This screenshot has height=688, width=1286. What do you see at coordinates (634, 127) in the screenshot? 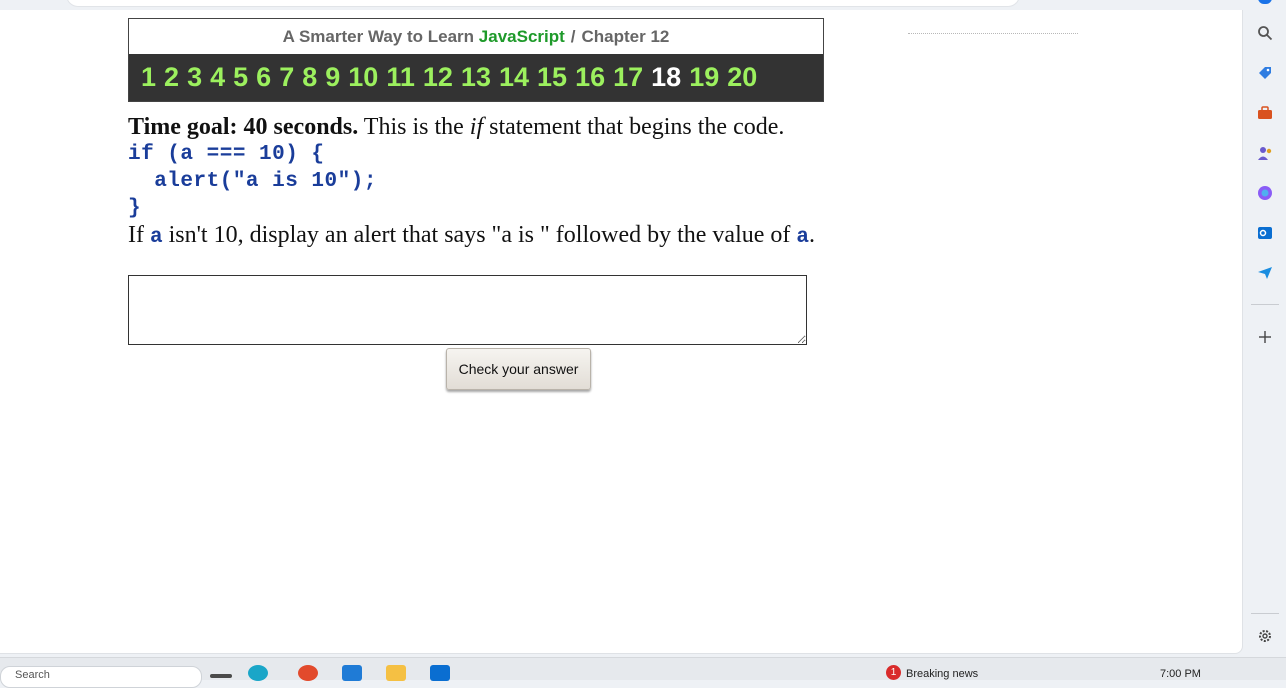
I see `intro-text-post: statement that begins the code.` at bounding box center [634, 127].